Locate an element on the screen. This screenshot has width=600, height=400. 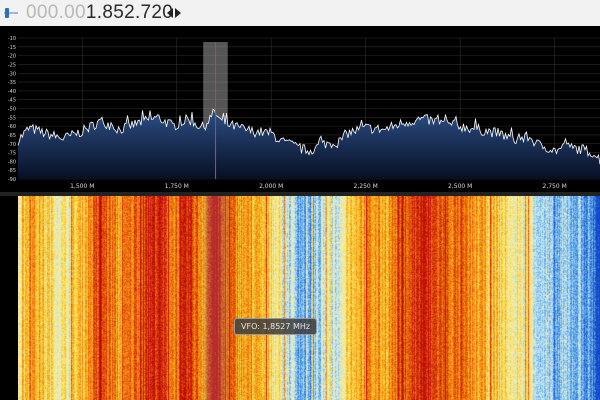
x-tick-label: 2,500 M is located at coordinates (460, 186).